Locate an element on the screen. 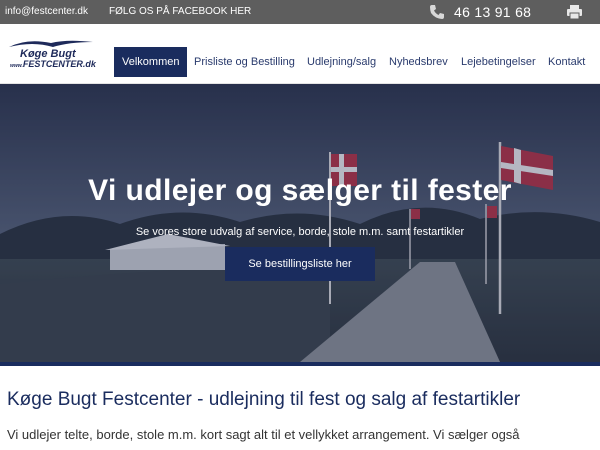  nav-item-prisliste: Prisliste og Bestilling is located at coordinates (244, 62).